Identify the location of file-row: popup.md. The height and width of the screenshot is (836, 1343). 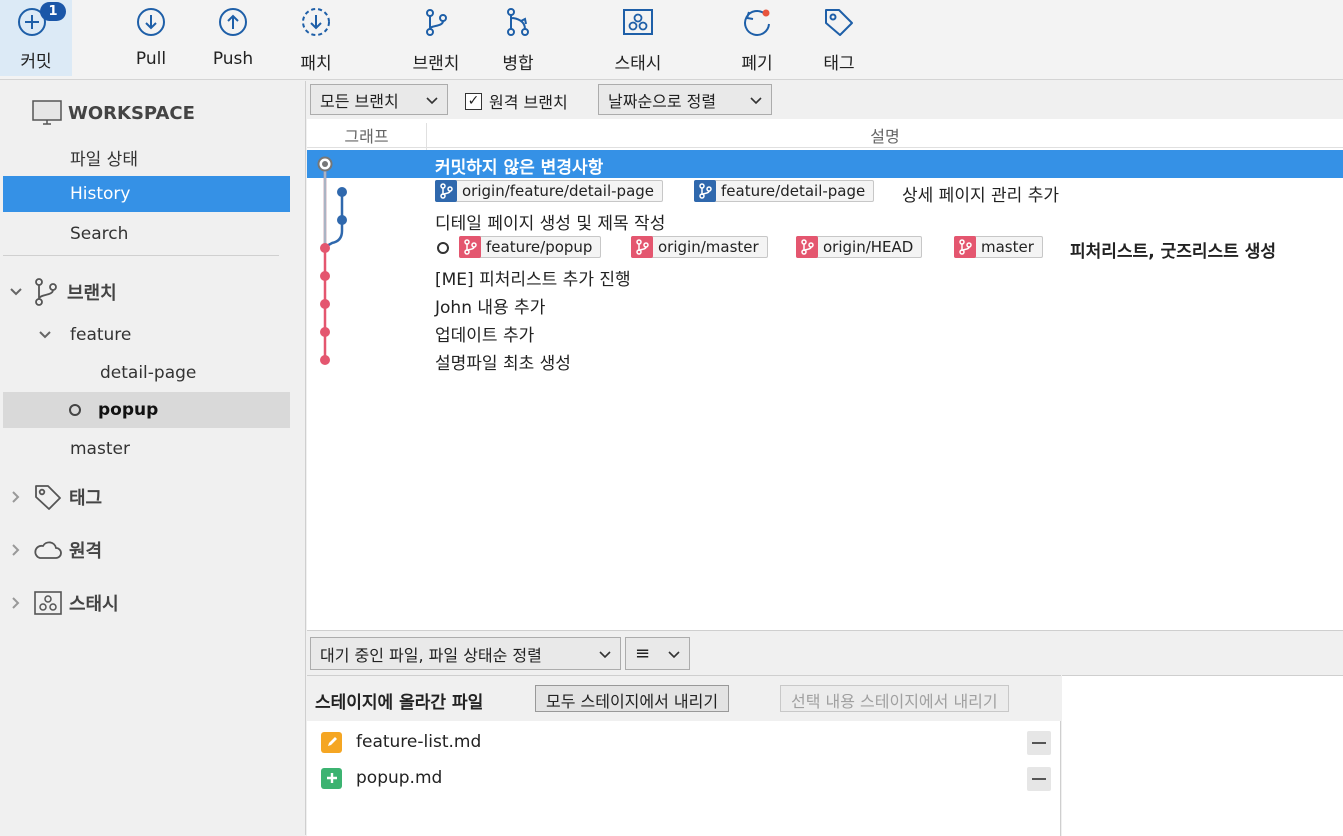
(381, 778).